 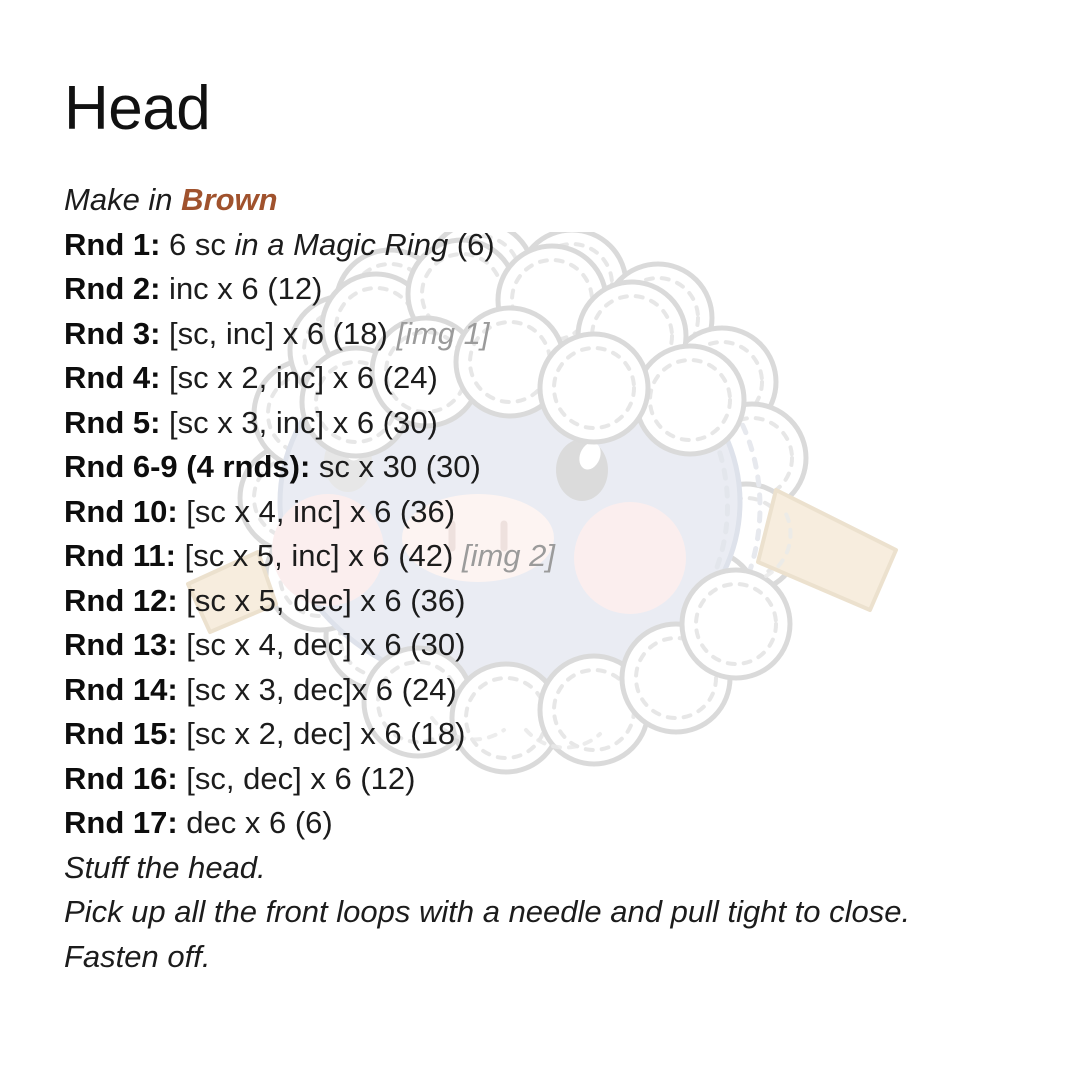 What do you see at coordinates (299, 377) in the screenshot?
I see `round-instruction: [sc x 2, inc] x 6 (24)` at bounding box center [299, 377].